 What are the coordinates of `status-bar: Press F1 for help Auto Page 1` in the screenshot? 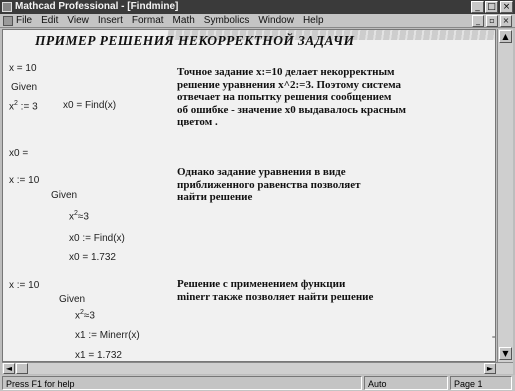 It's located at (257, 383).